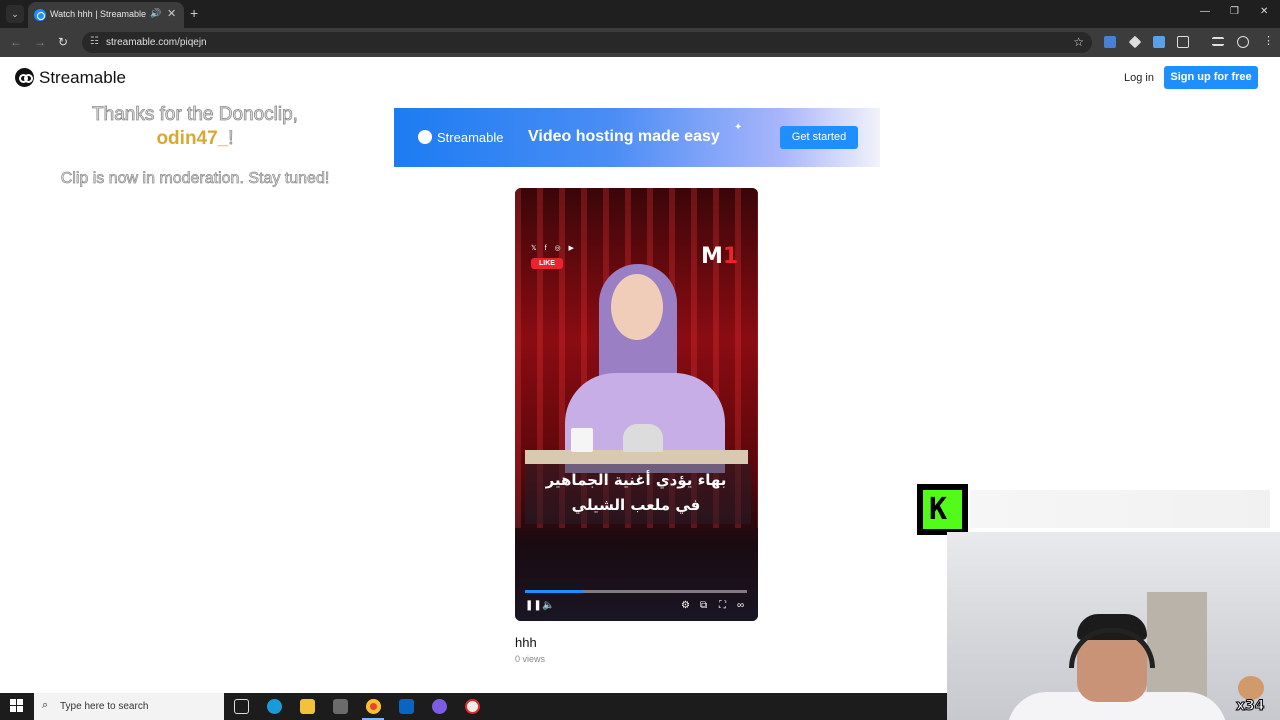  I want to click on taskbar-search-placeholder: Type here to search, so click(104, 706).